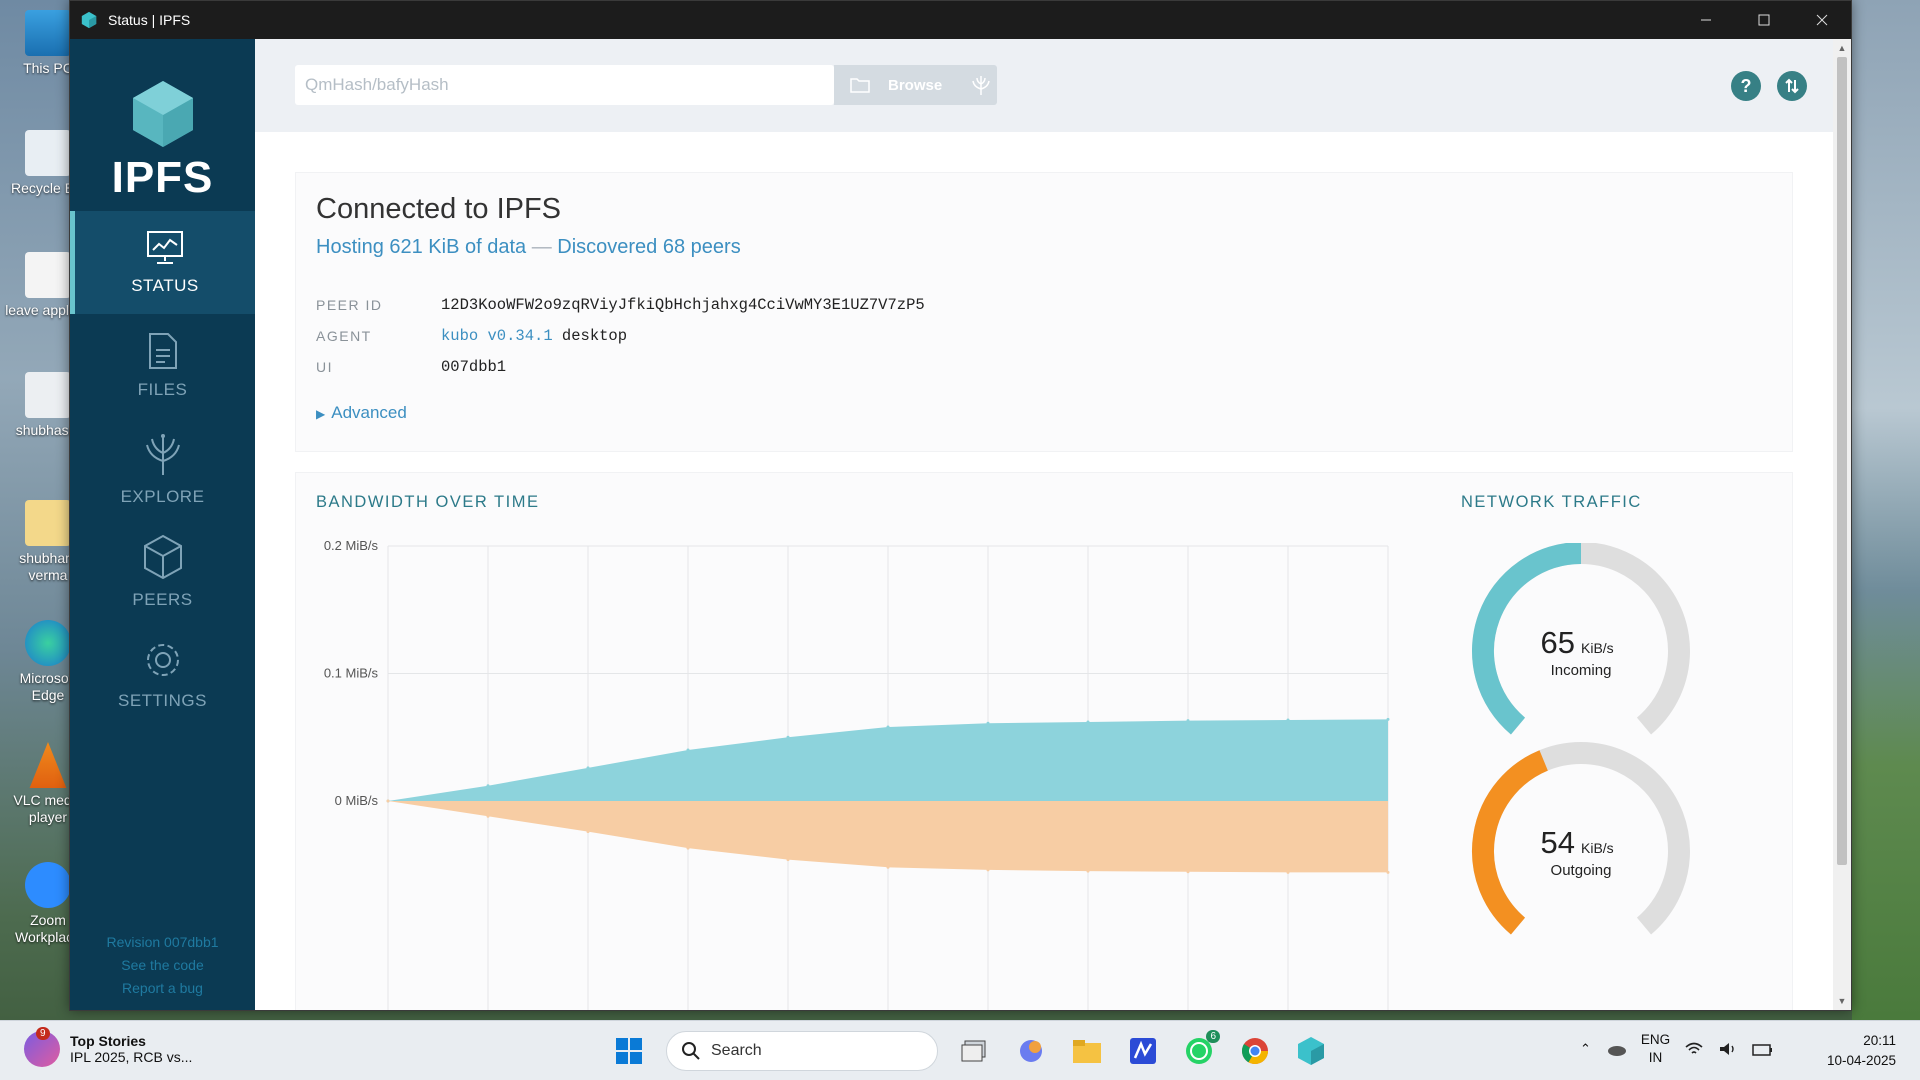  Describe the element at coordinates (648, 247) in the screenshot. I see `peers-link: Discovered 68 peers` at that location.